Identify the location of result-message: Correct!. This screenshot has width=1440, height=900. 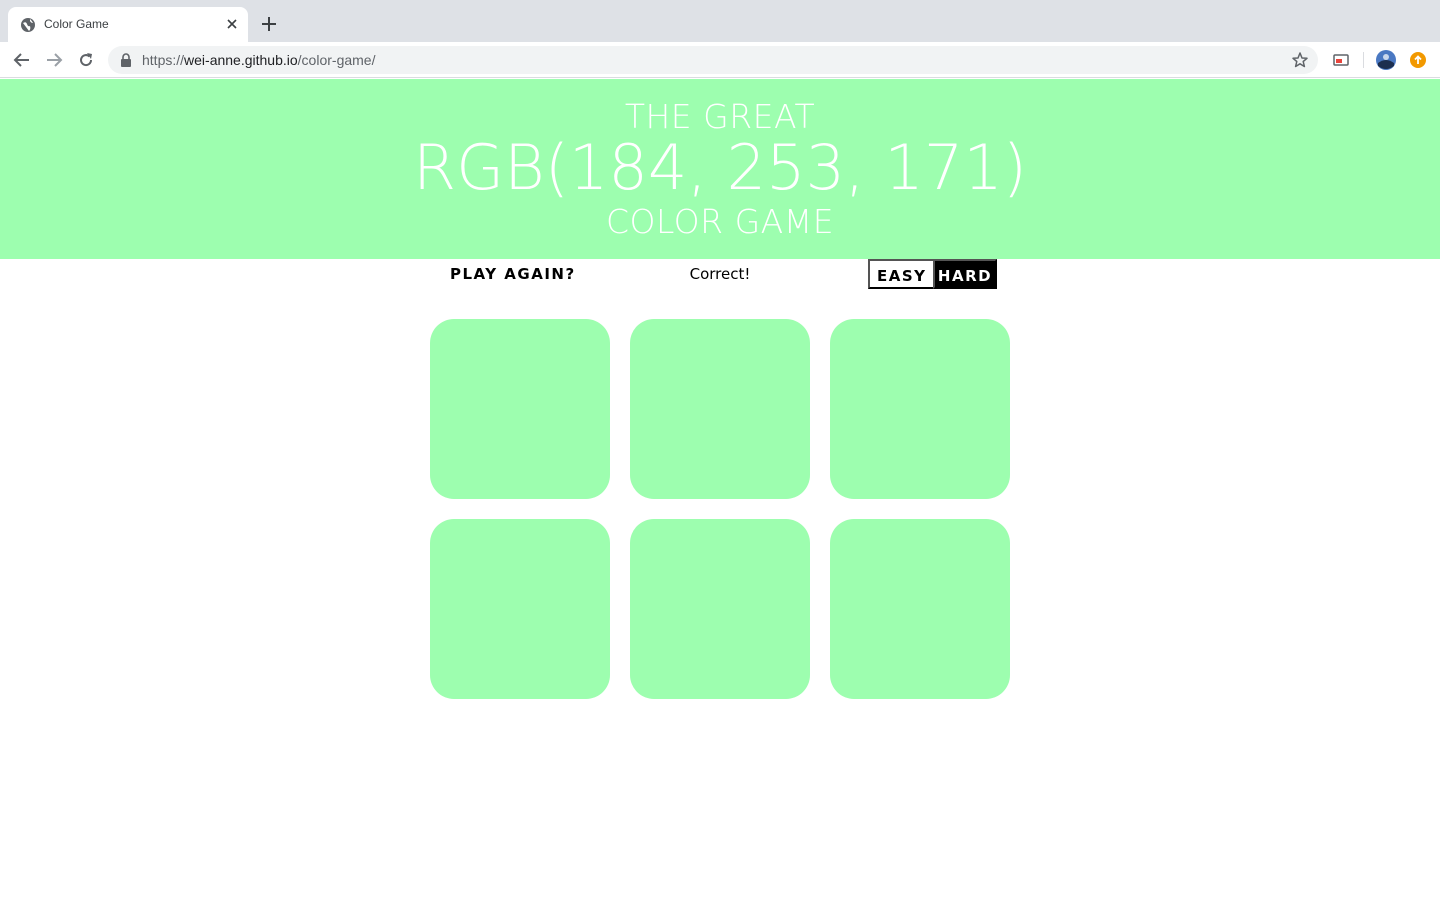
(720, 274).